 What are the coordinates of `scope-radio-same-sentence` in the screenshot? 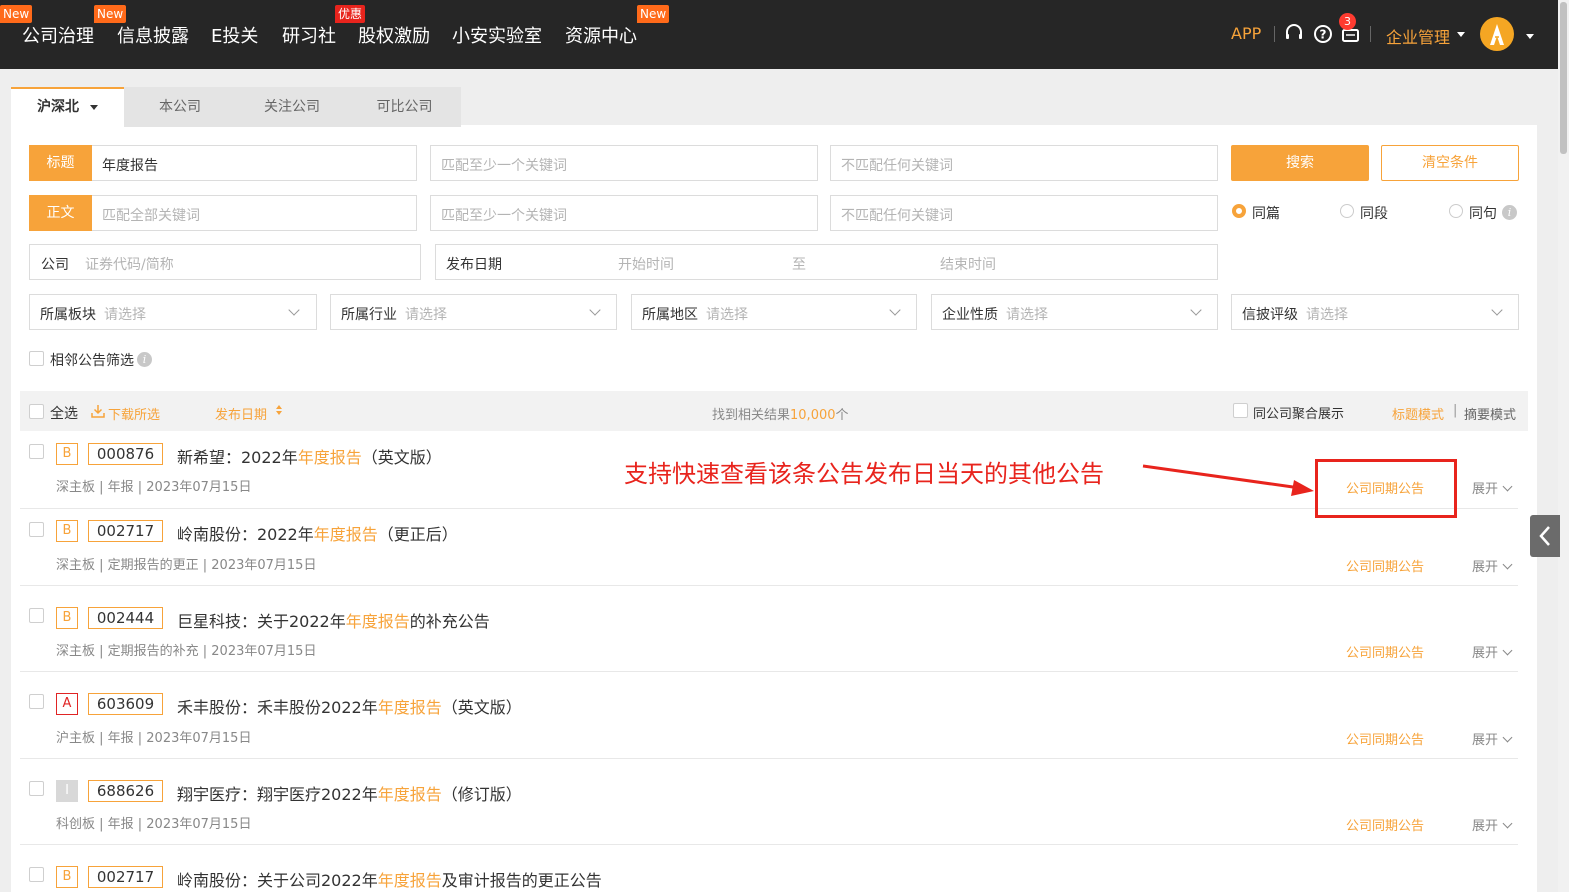 It's located at (1456, 211).